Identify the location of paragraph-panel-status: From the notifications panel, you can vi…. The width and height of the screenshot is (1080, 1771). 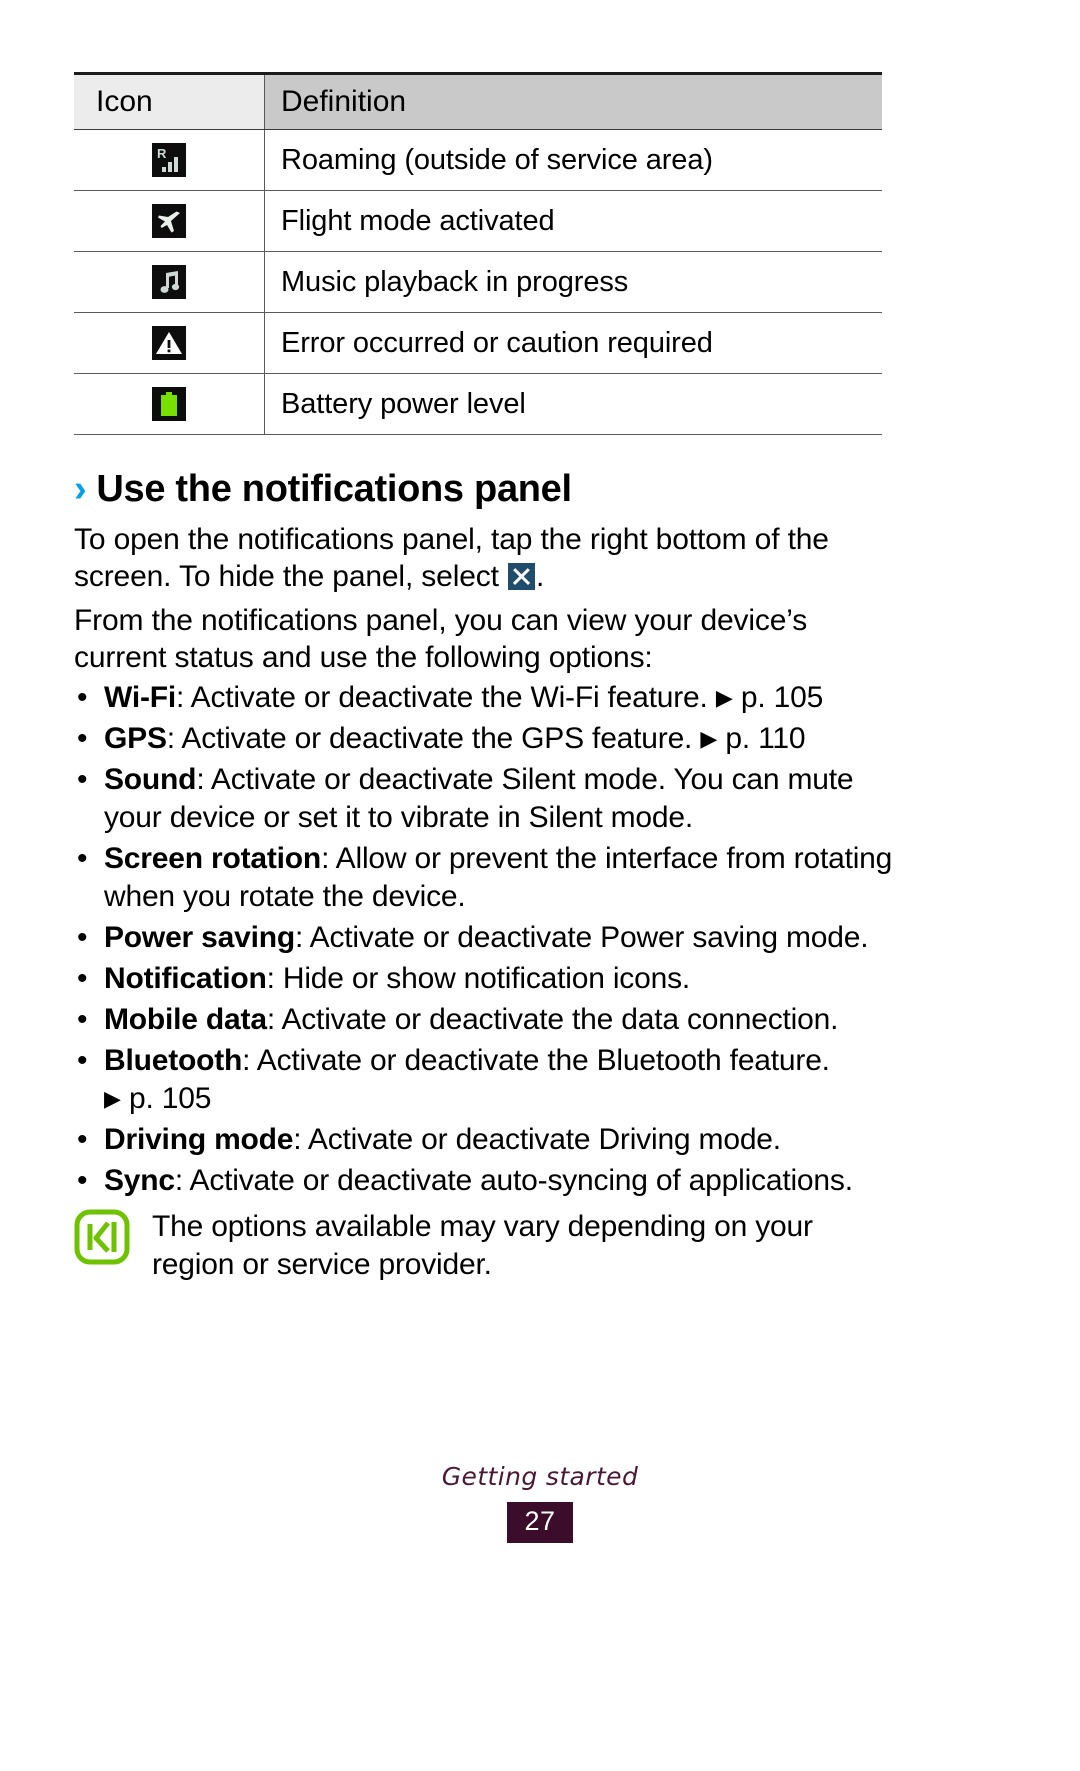
(441, 639).